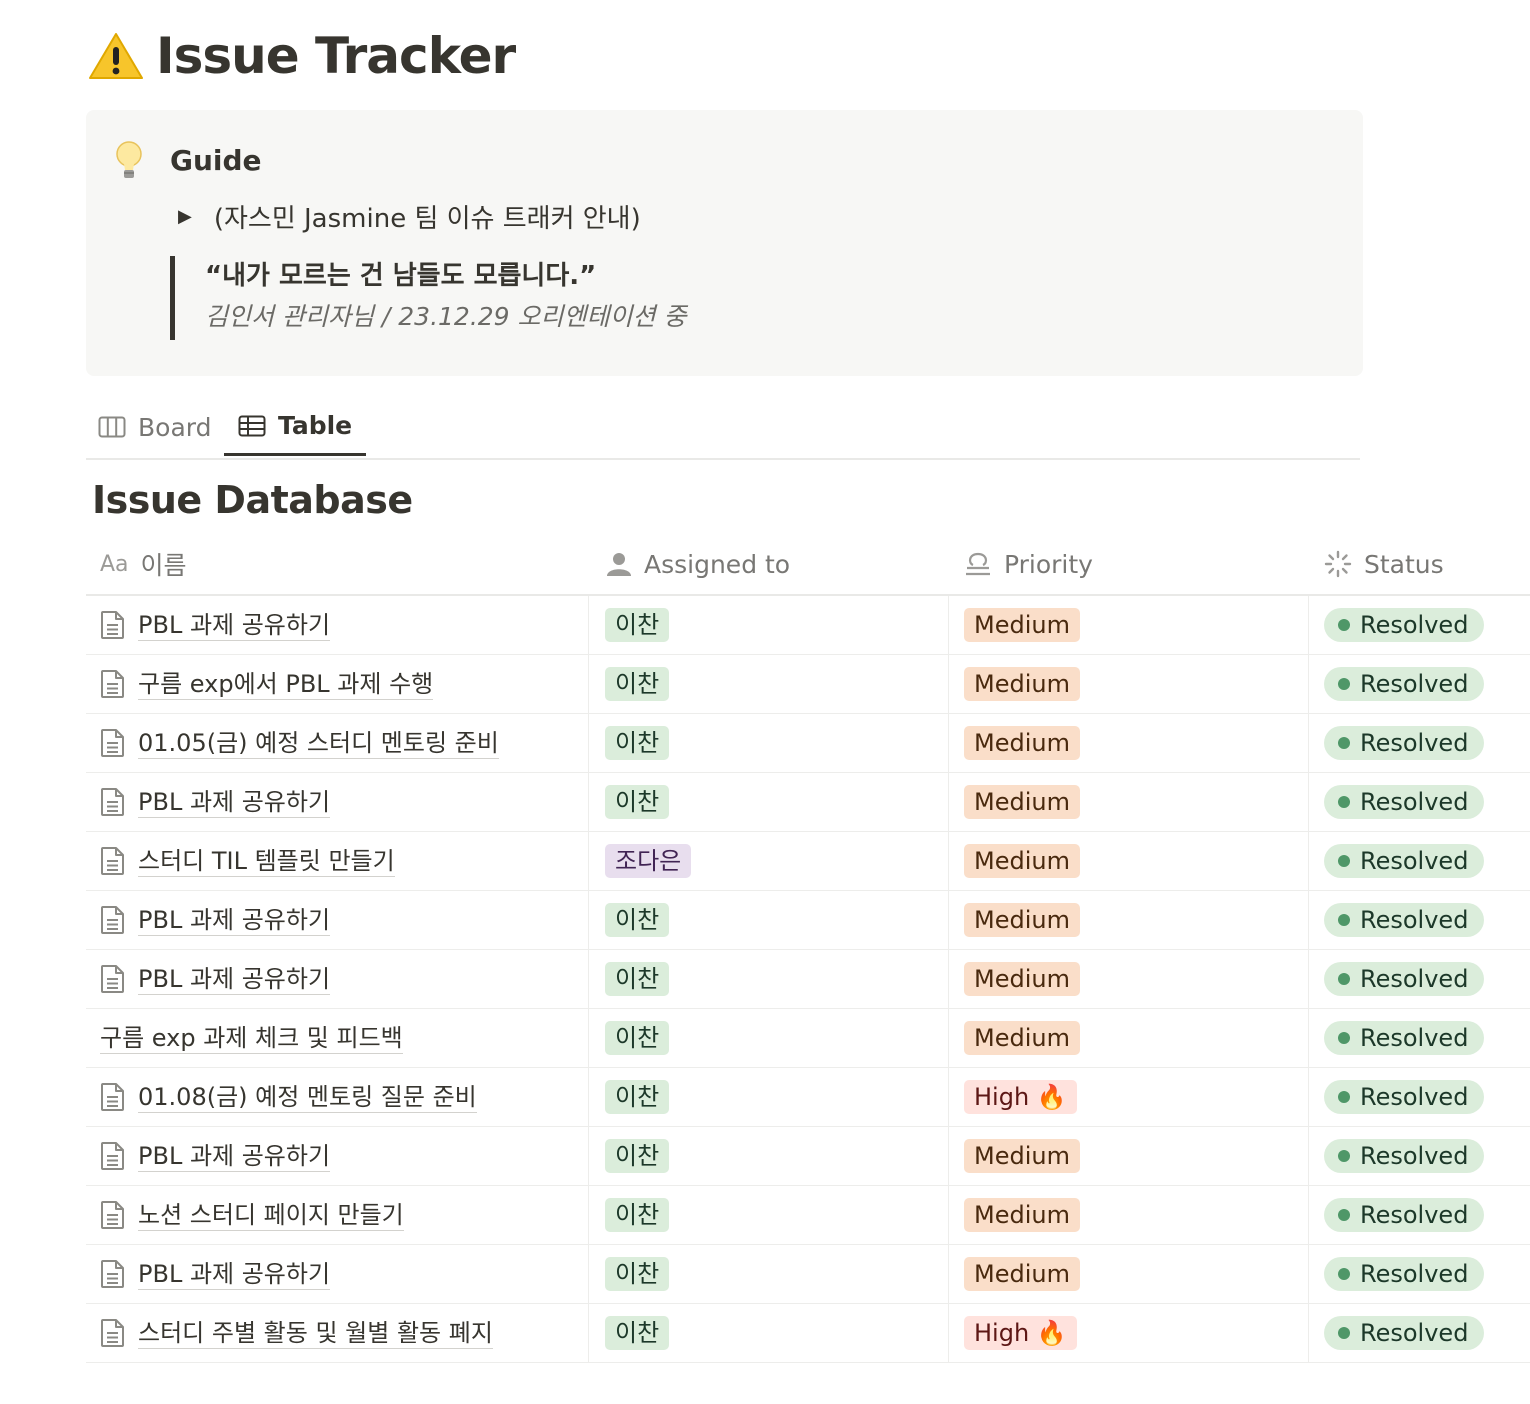  What do you see at coordinates (271, 1215) in the screenshot?
I see `issue-title-link: 노션 스터디 페이지 만들기` at bounding box center [271, 1215].